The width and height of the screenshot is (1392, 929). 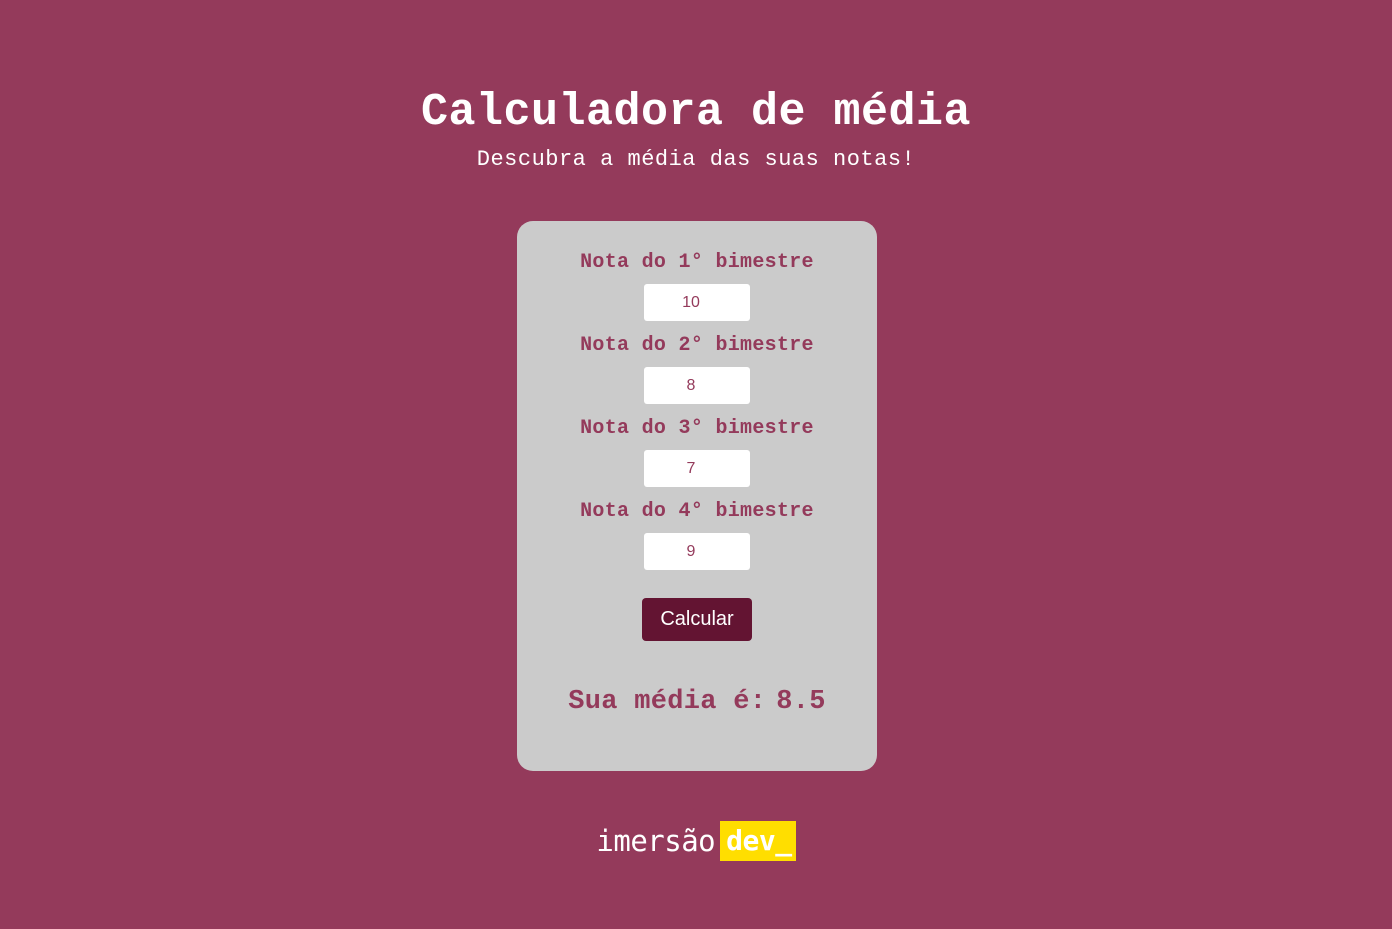 What do you see at coordinates (696, 159) in the screenshot?
I see `page-subtitle: Descubra a média das suas notas!` at bounding box center [696, 159].